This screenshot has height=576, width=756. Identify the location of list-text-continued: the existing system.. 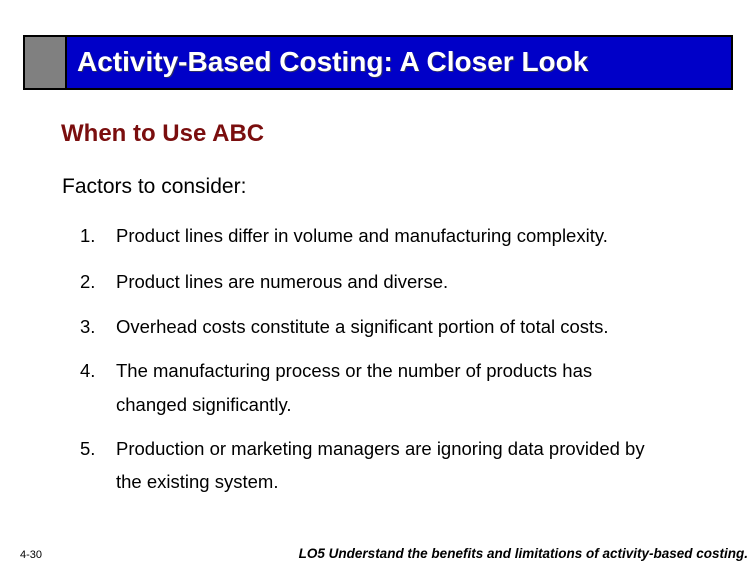
(197, 481).